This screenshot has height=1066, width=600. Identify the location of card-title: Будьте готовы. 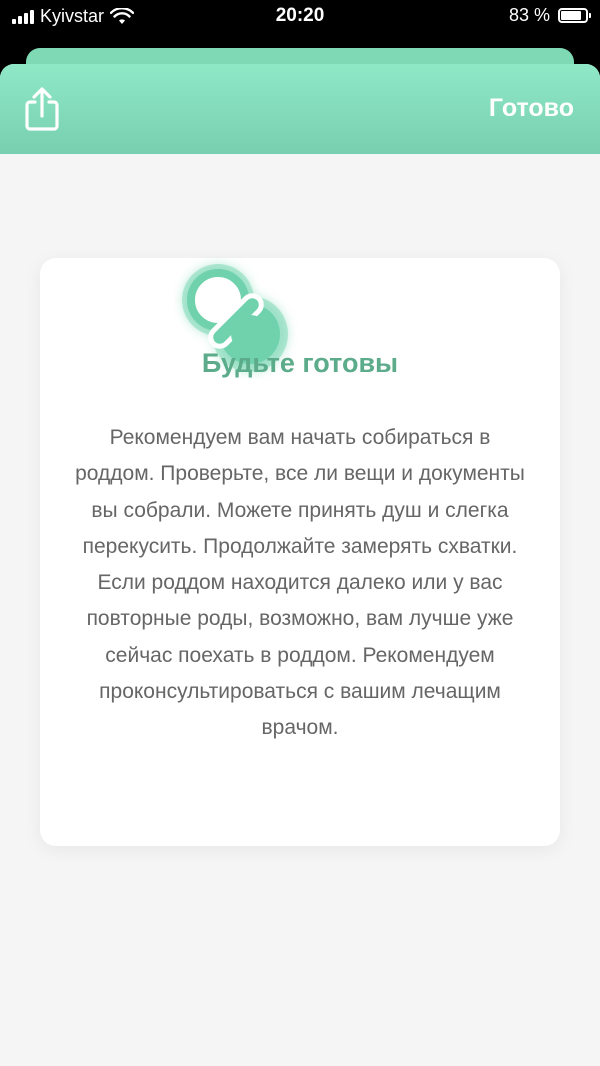
(300, 363).